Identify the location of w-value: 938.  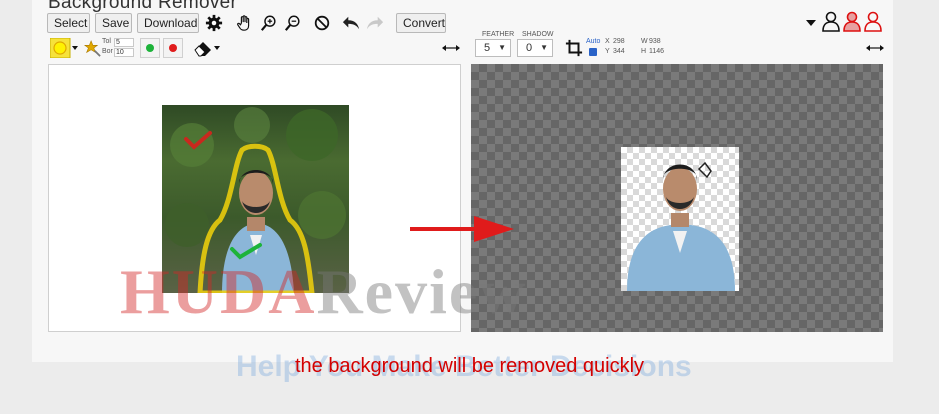
(655, 41).